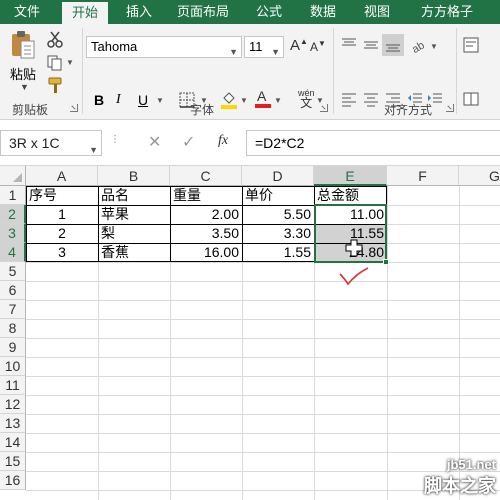 This screenshot has height=500, width=500. What do you see at coordinates (349, 45) in the screenshot?
I see `align-top-icon` at bounding box center [349, 45].